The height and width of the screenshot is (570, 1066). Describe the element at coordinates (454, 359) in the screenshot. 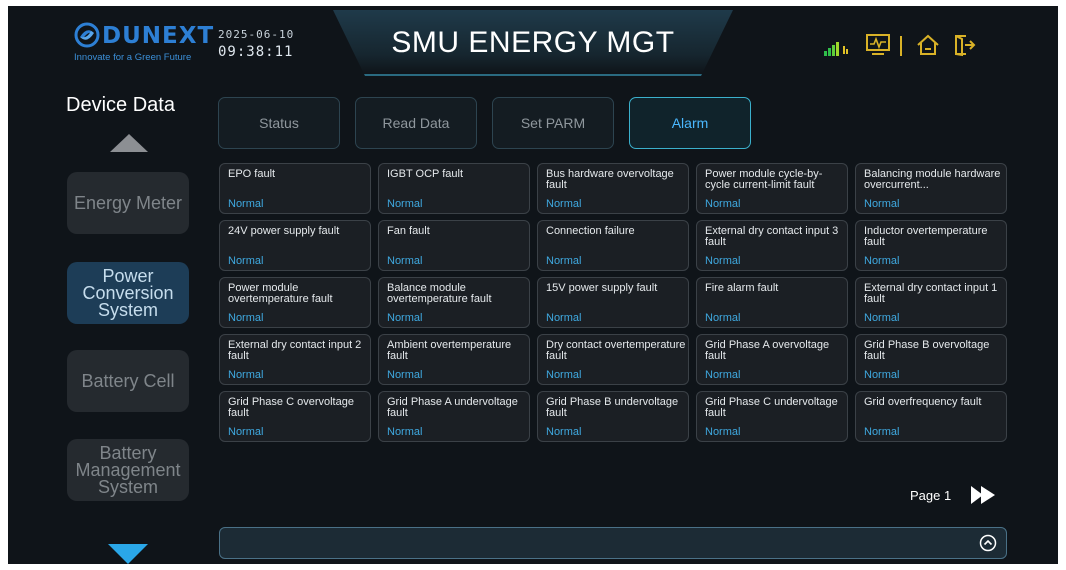

I see `alarm-card: Ambient overtemperature fault Normal` at that location.